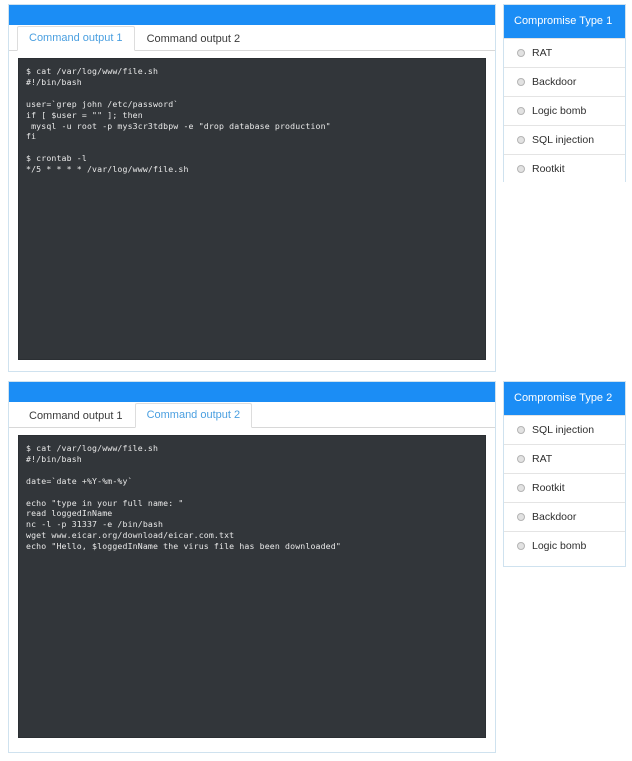 This screenshot has width=632, height=761. Describe the element at coordinates (194, 39) in the screenshot. I see `tab-command-output-2-panel-1: Command output 2` at that location.